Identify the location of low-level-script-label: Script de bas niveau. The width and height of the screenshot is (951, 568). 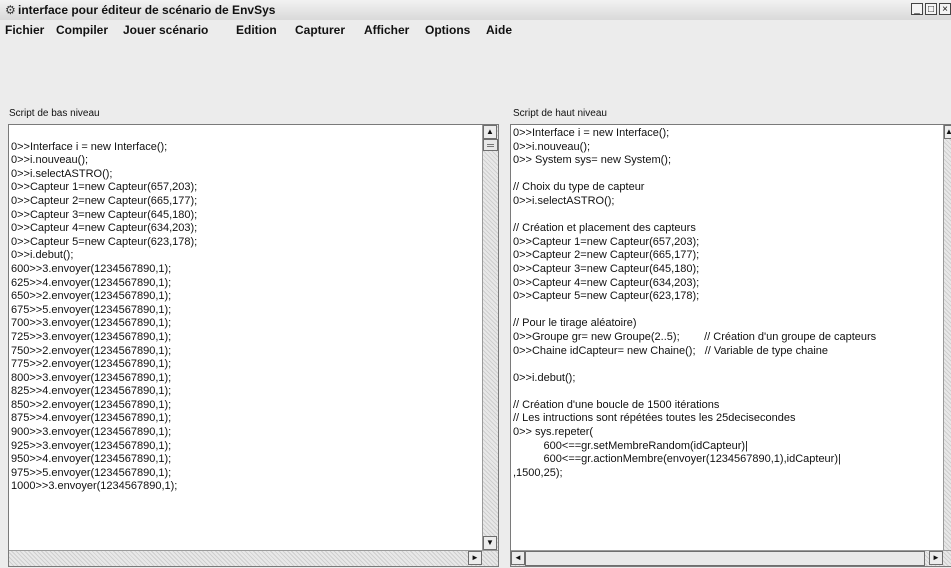
(54, 113).